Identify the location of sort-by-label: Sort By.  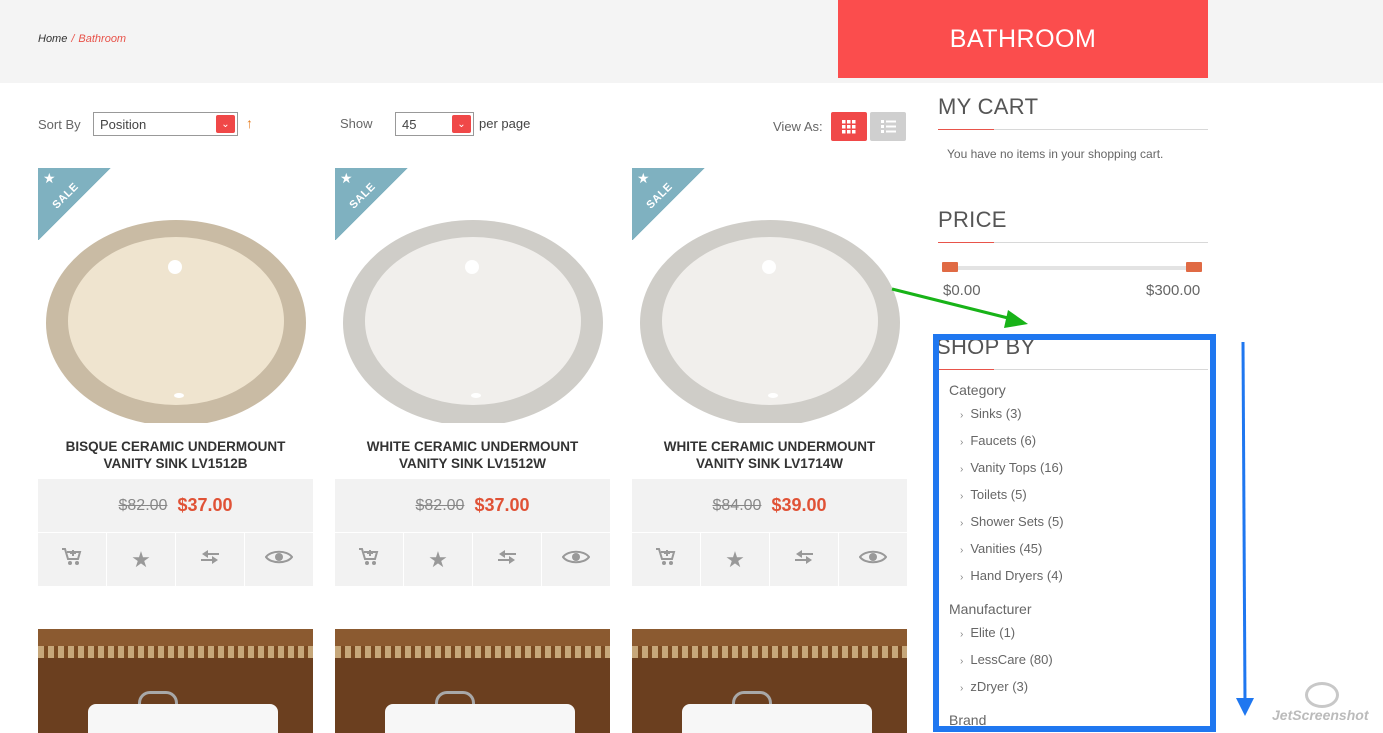
(59, 124).